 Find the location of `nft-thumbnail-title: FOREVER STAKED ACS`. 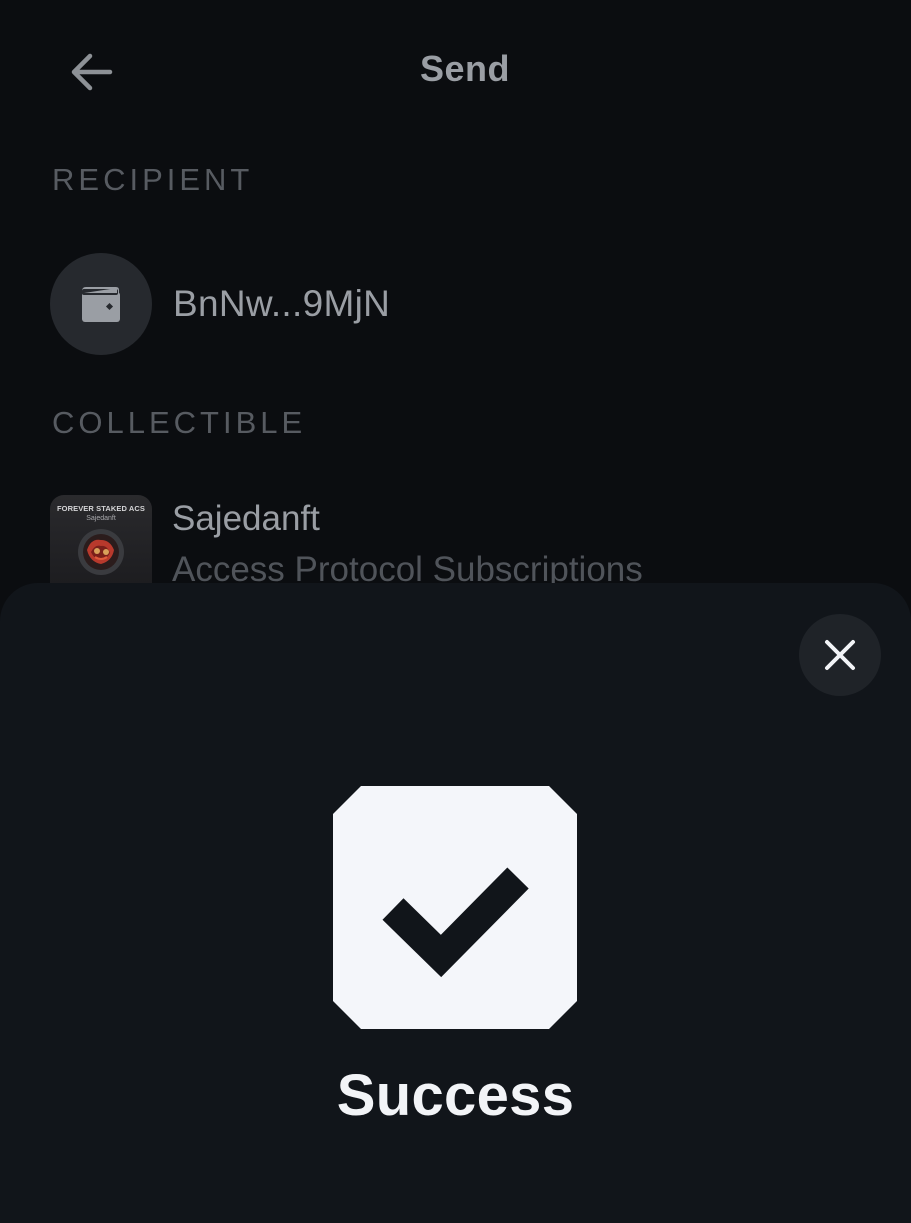

nft-thumbnail-title: FOREVER STAKED ACS is located at coordinates (101, 508).